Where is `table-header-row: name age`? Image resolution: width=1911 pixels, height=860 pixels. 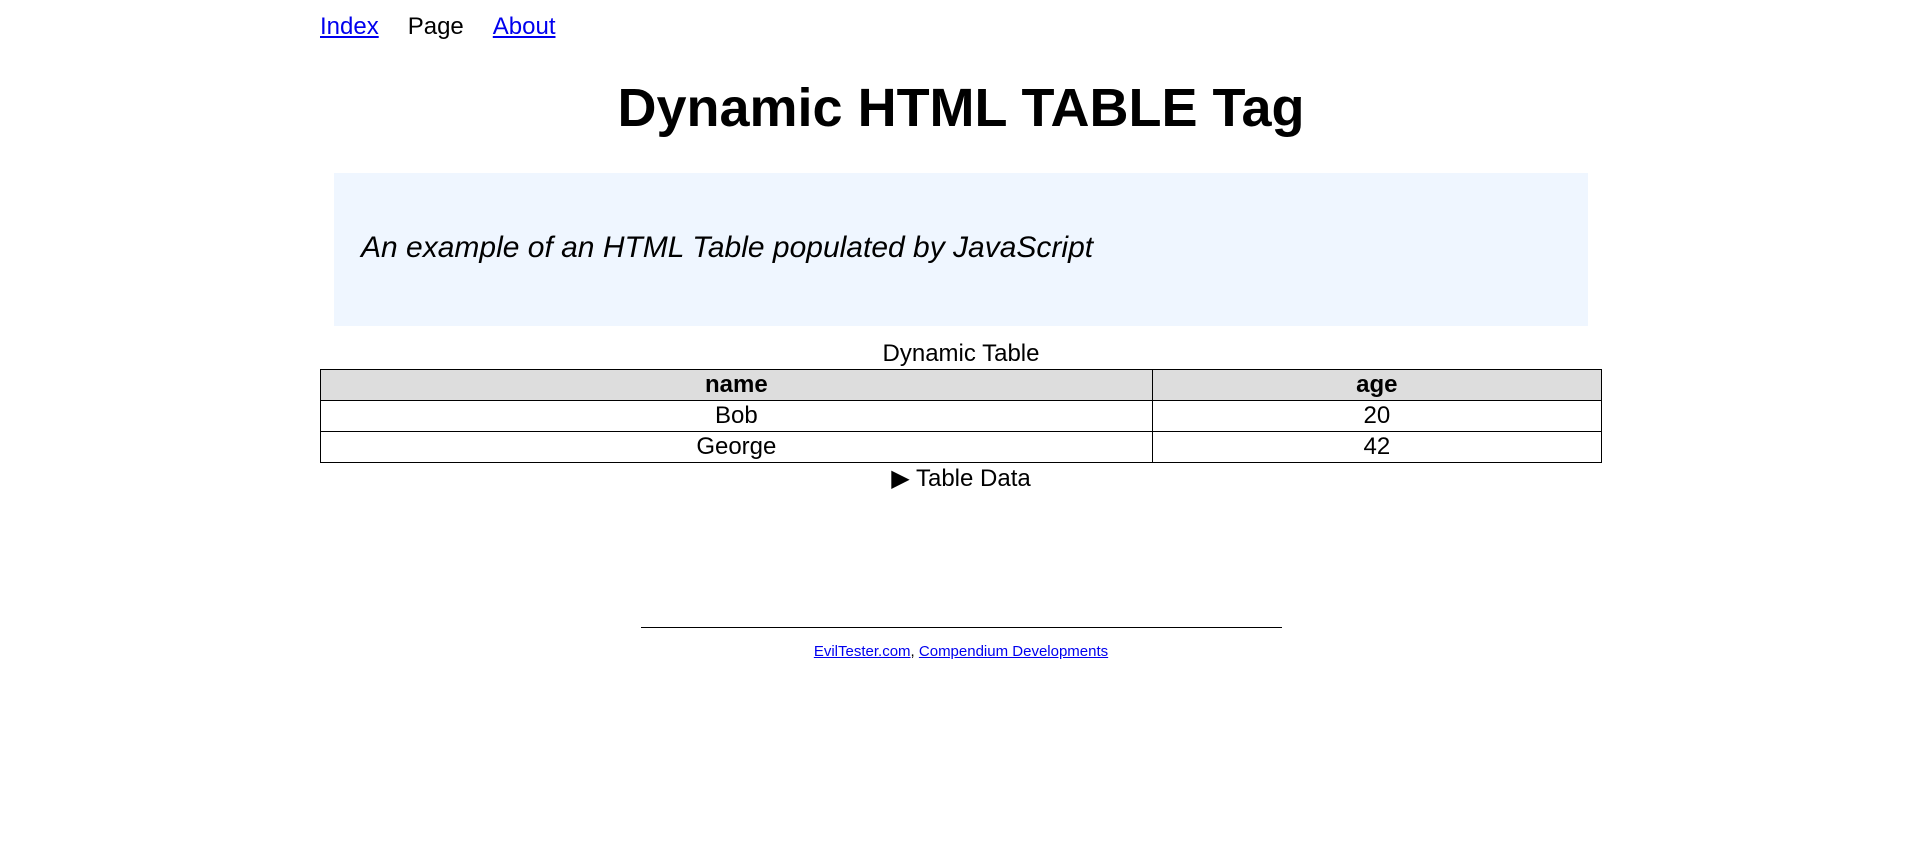 table-header-row: name age is located at coordinates (961, 385).